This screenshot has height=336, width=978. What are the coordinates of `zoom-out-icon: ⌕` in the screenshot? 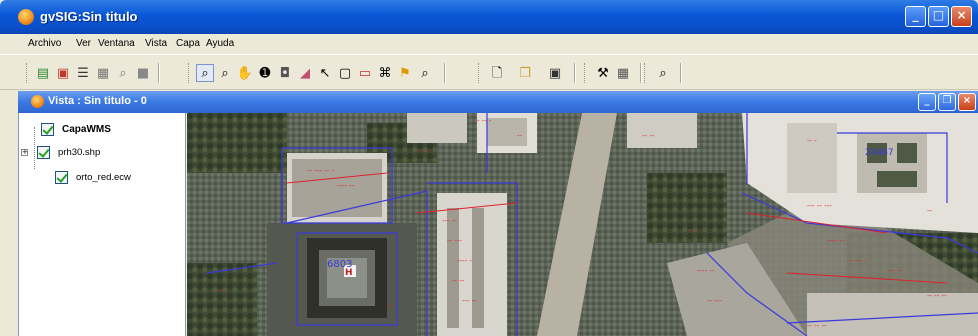 It's located at (225, 73).